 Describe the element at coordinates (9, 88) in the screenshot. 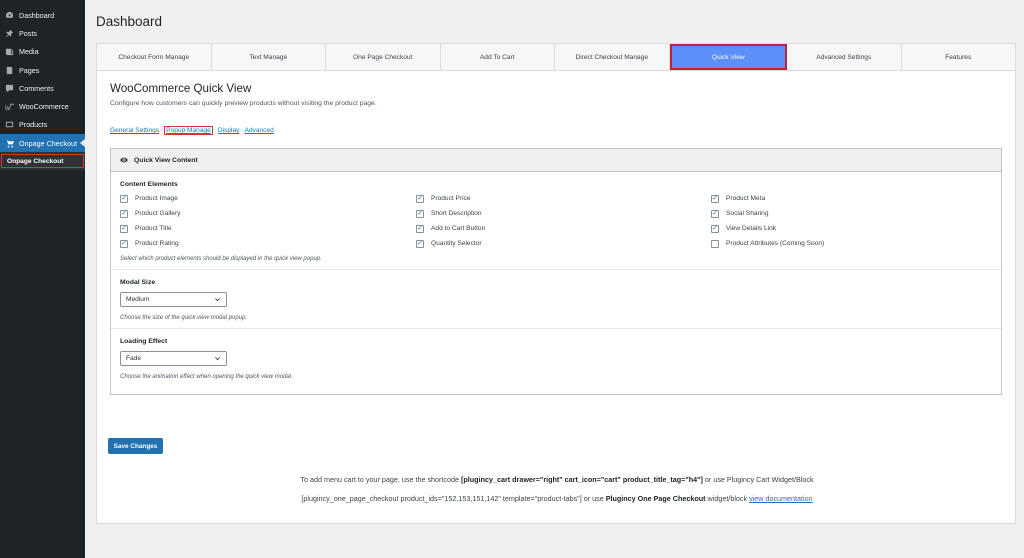

I see `comment-icon` at that location.